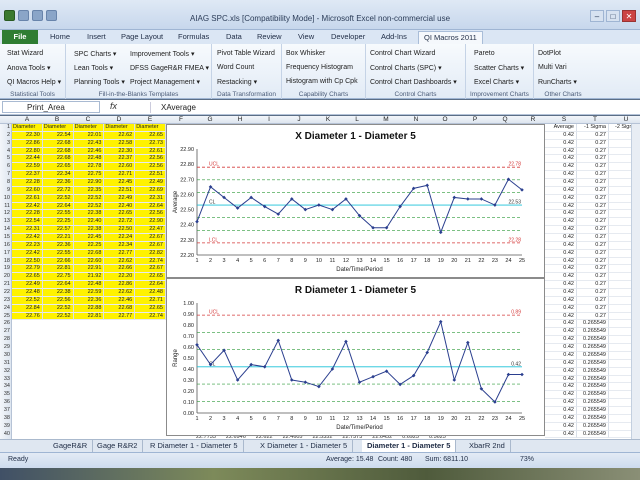 Image resolution: width=640 pixels, height=480 pixels. What do you see at coordinates (27, 245) in the screenshot?
I see `table-cell: 22.23` at bounding box center [27, 245].